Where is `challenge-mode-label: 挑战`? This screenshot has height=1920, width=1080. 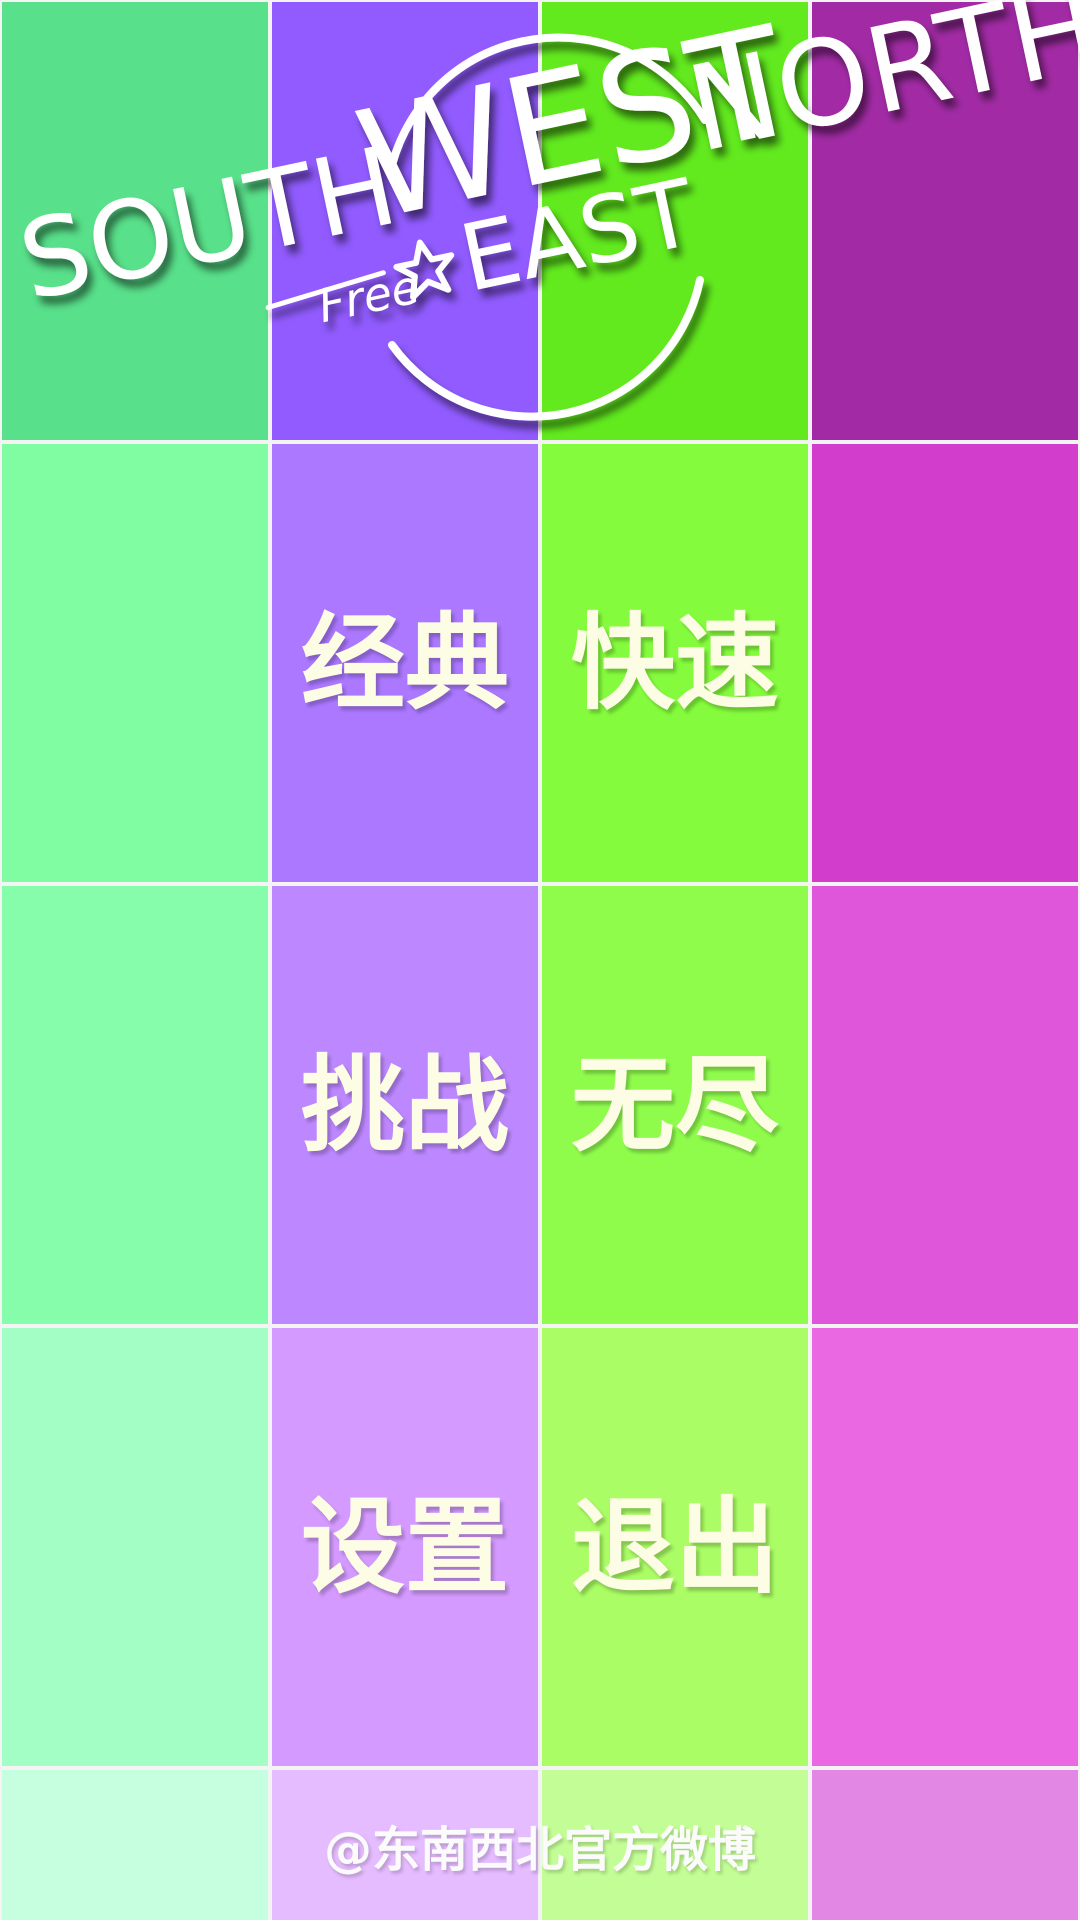
challenge-mode-label: 挑战 is located at coordinates (404, 1105).